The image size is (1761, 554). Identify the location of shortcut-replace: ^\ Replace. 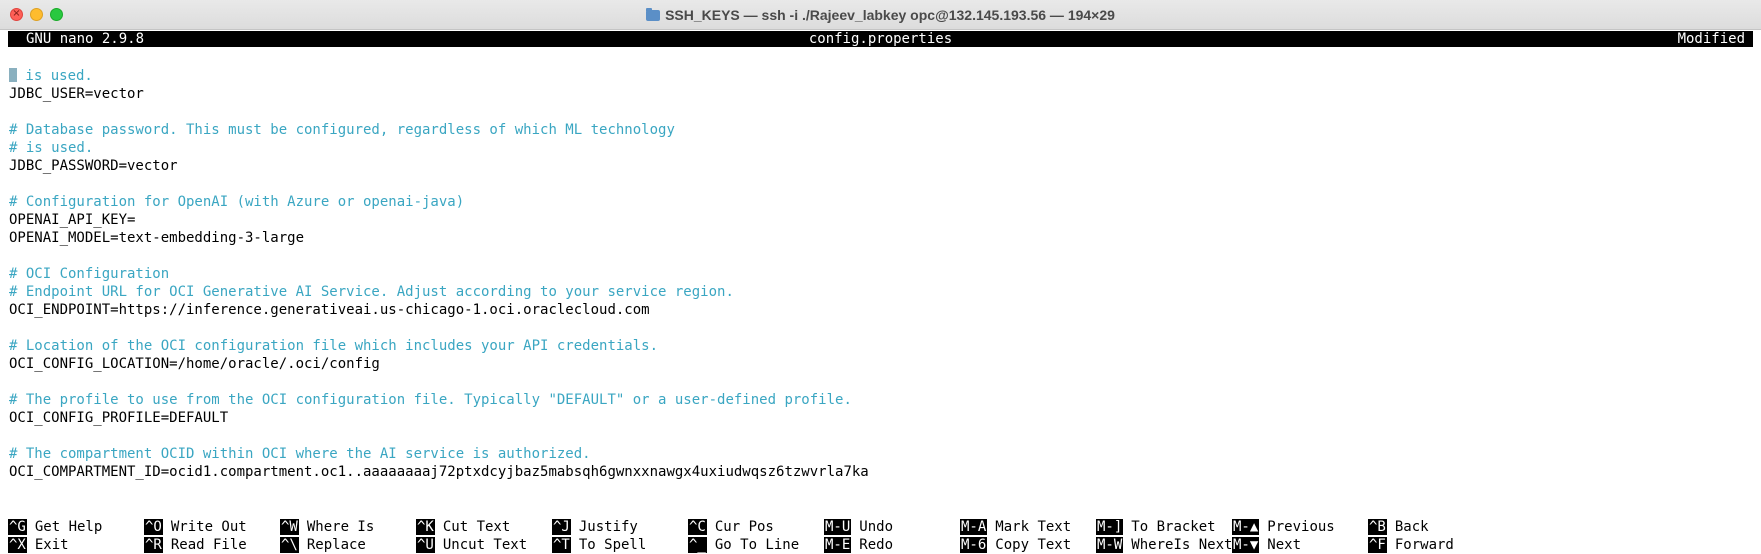
(323, 545).